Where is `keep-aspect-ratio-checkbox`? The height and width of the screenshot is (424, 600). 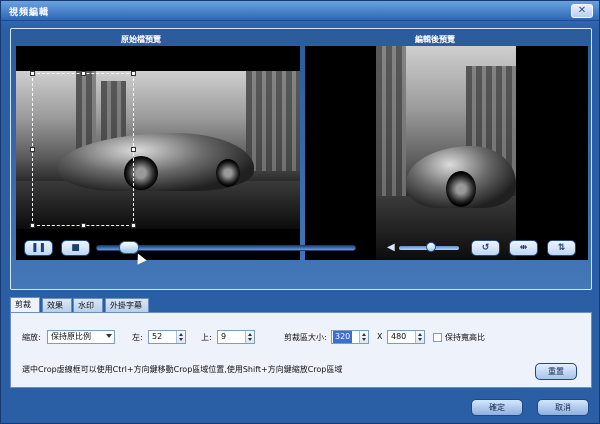
keep-aspect-ratio-checkbox is located at coordinates (437, 337).